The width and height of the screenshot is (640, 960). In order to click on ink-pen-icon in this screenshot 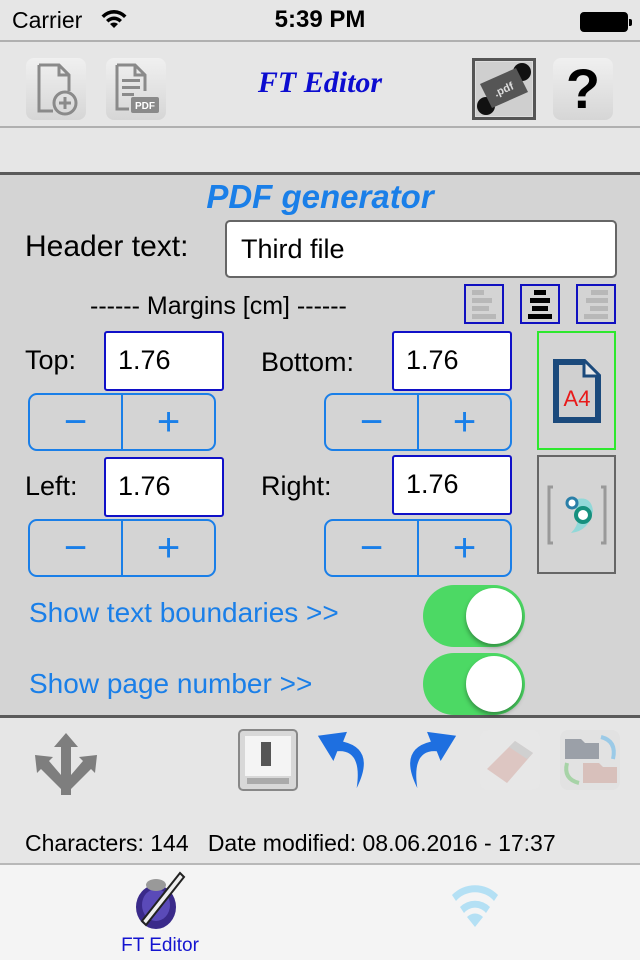, I will do `click(161, 900)`.